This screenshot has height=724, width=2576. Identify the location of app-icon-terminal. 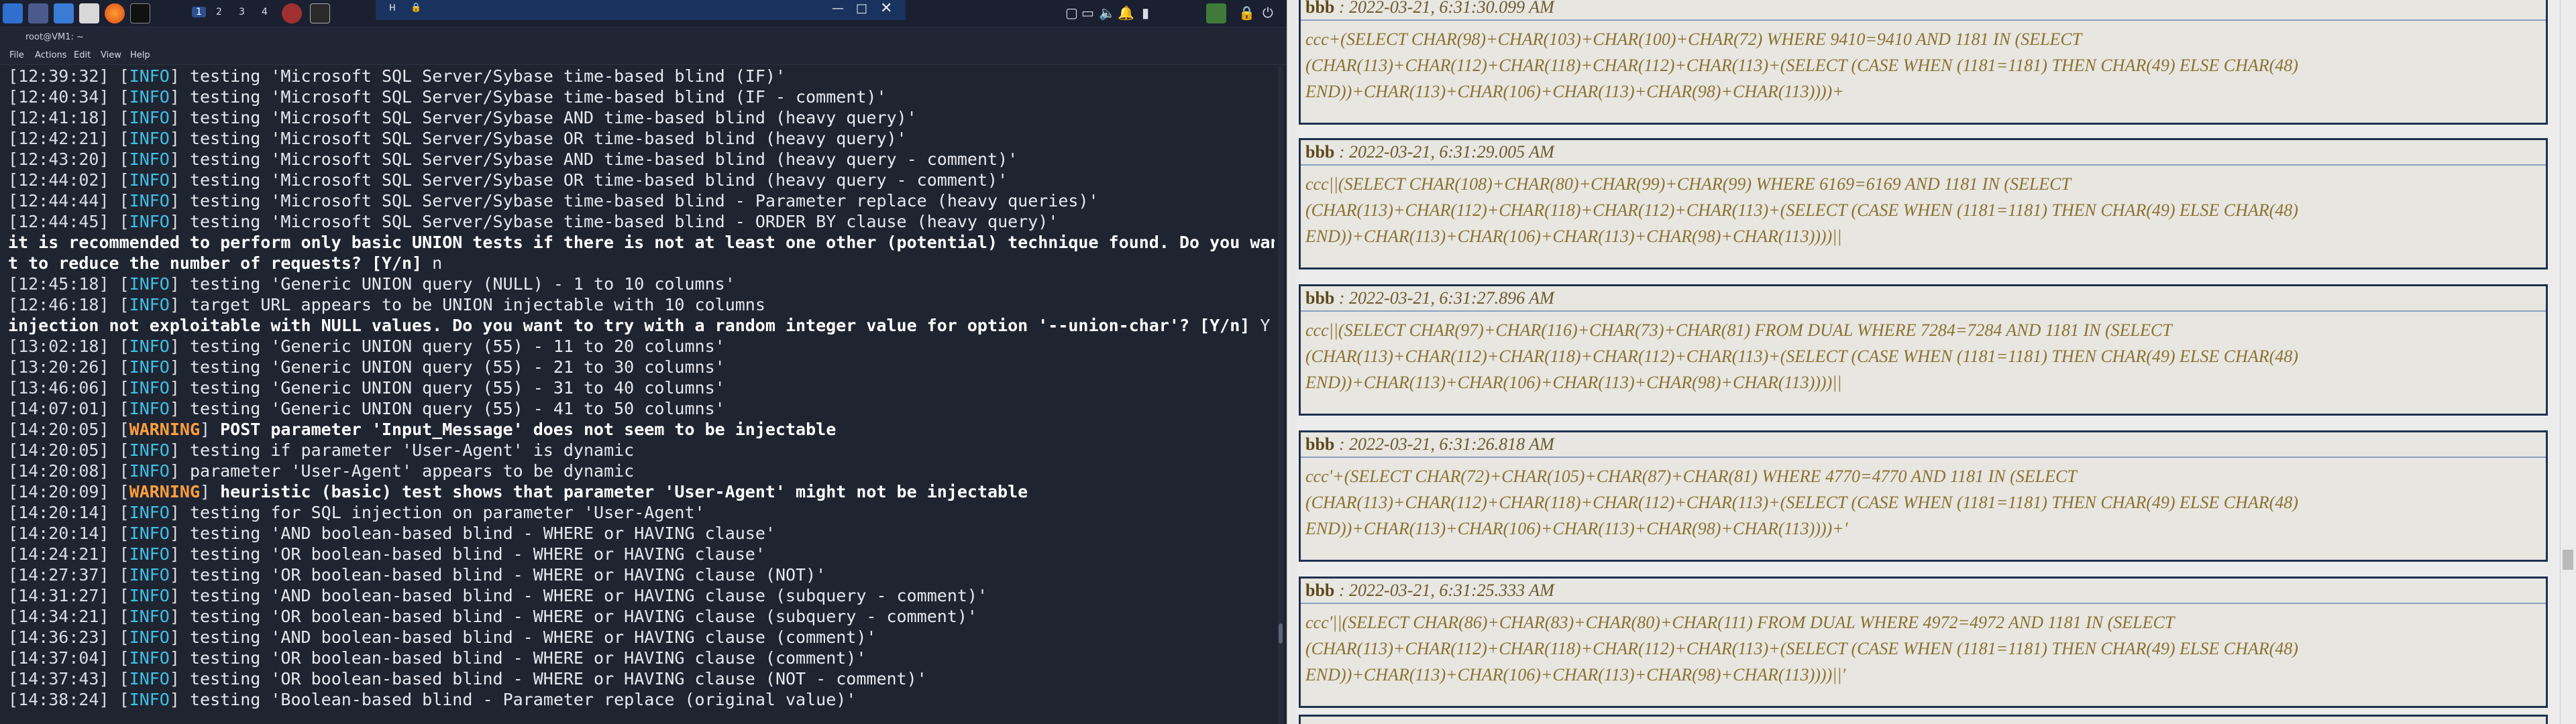
(320, 13).